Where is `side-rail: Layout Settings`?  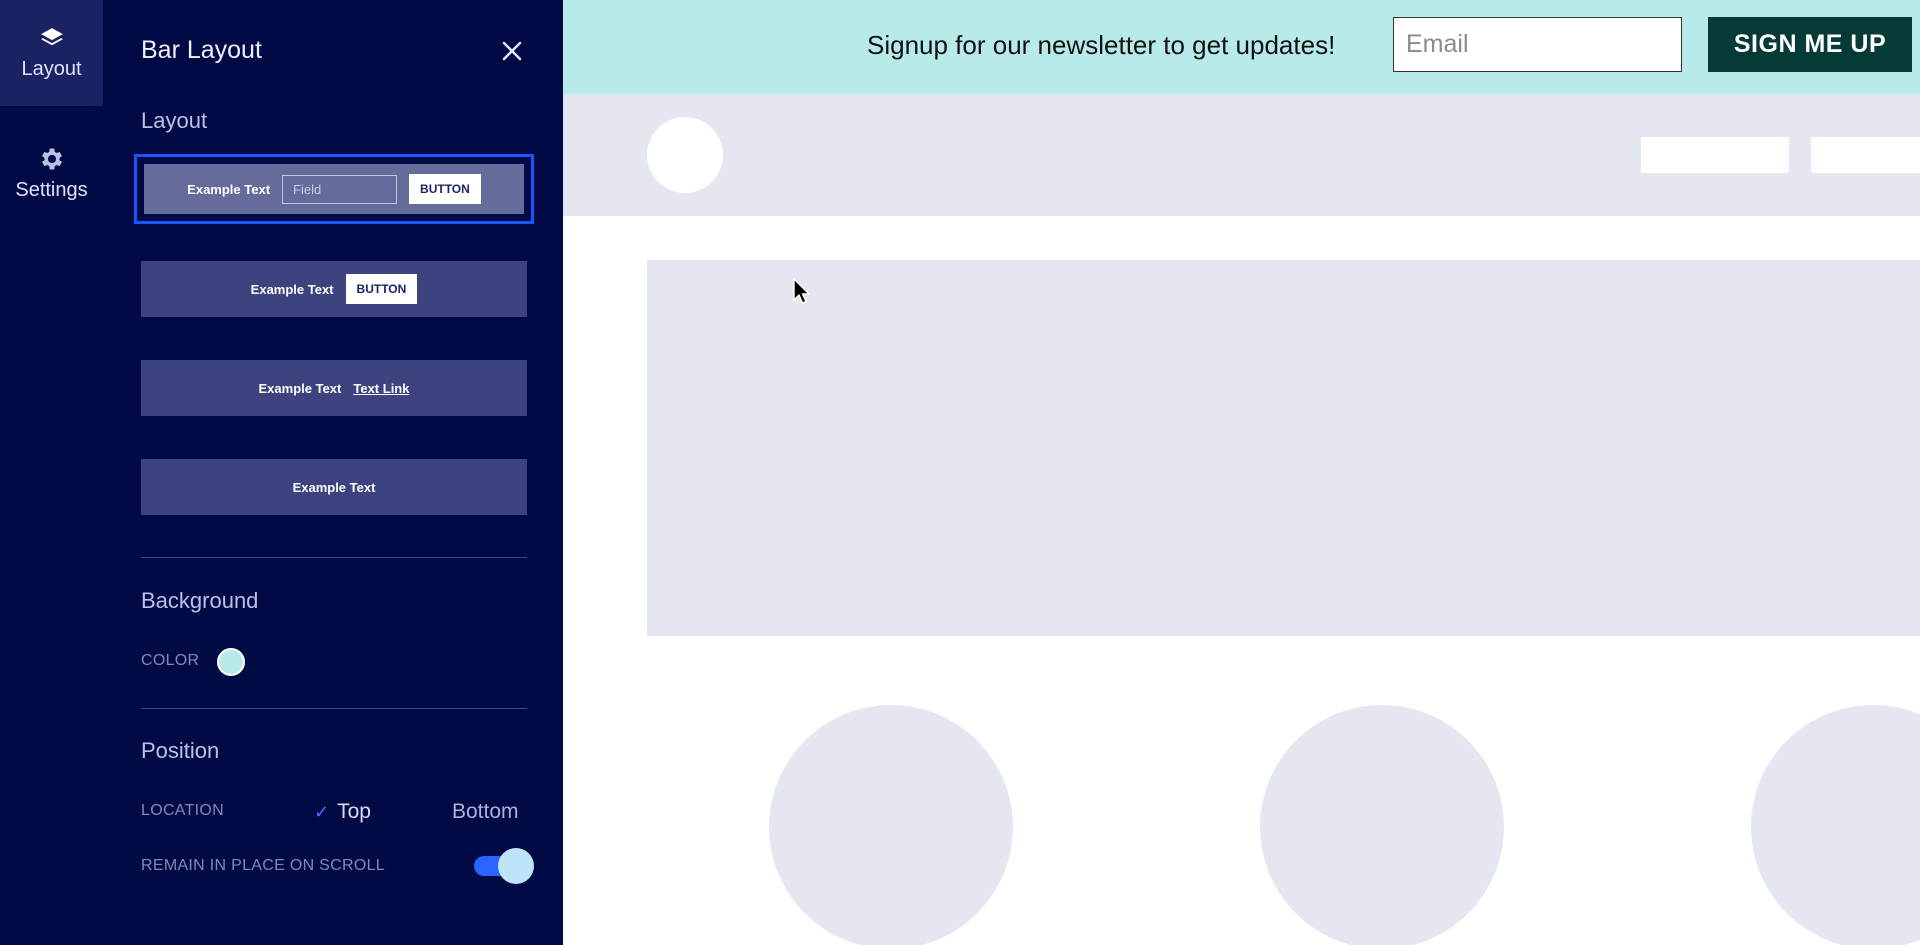 side-rail: Layout Settings is located at coordinates (51, 472).